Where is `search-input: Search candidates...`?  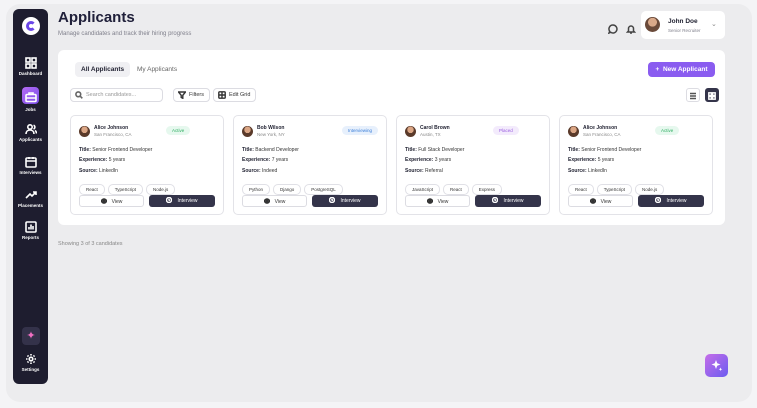
search-input: Search candidates... is located at coordinates (116, 95).